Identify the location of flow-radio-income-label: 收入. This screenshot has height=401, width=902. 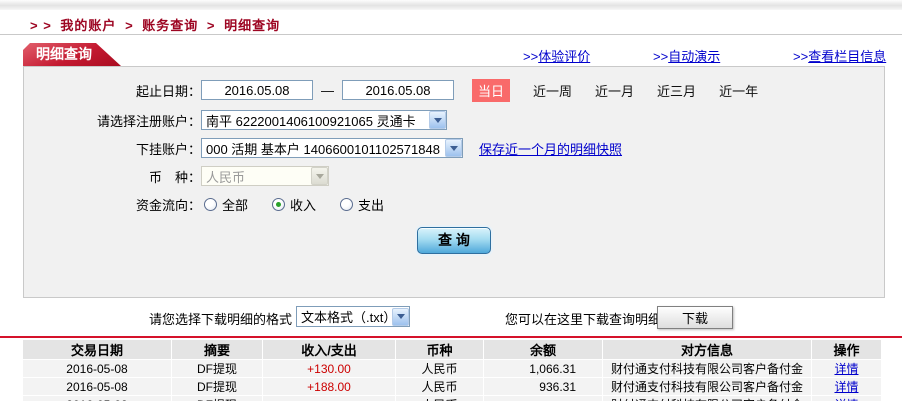
(303, 205).